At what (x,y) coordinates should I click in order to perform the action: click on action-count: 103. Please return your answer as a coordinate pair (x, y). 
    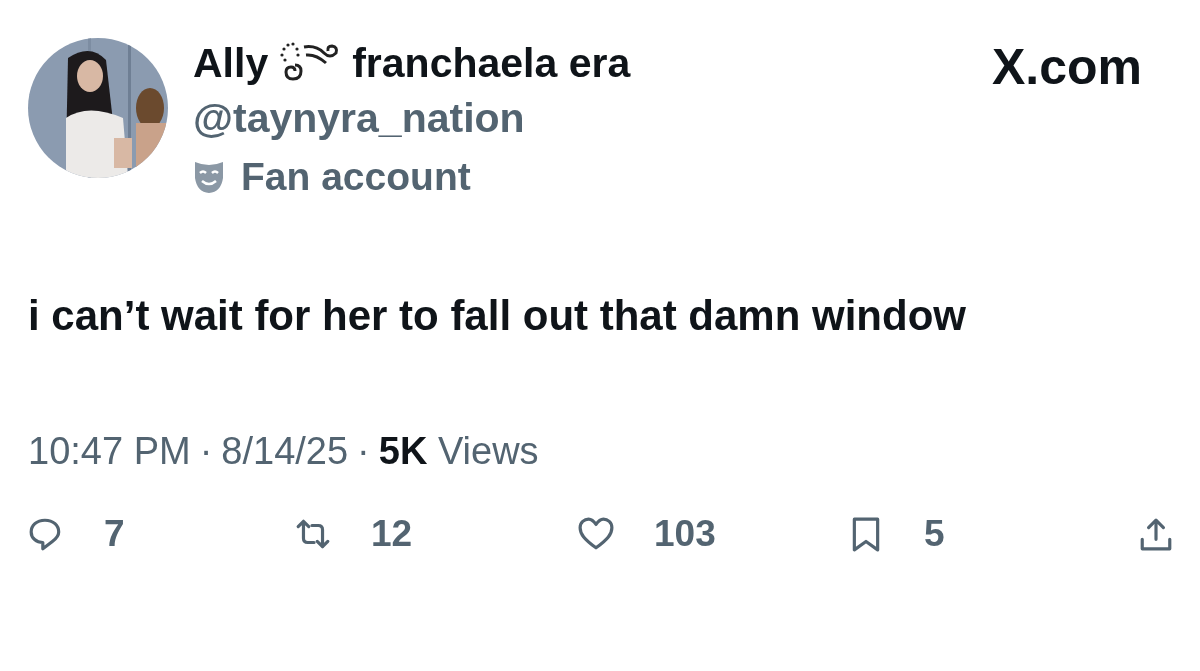
    Looking at the image, I should click on (685, 534).